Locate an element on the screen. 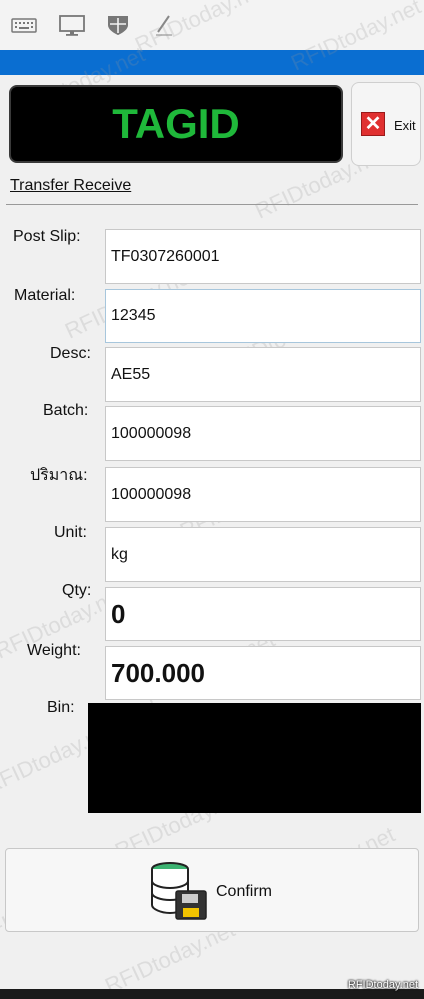  title-bar is located at coordinates (212, 62).